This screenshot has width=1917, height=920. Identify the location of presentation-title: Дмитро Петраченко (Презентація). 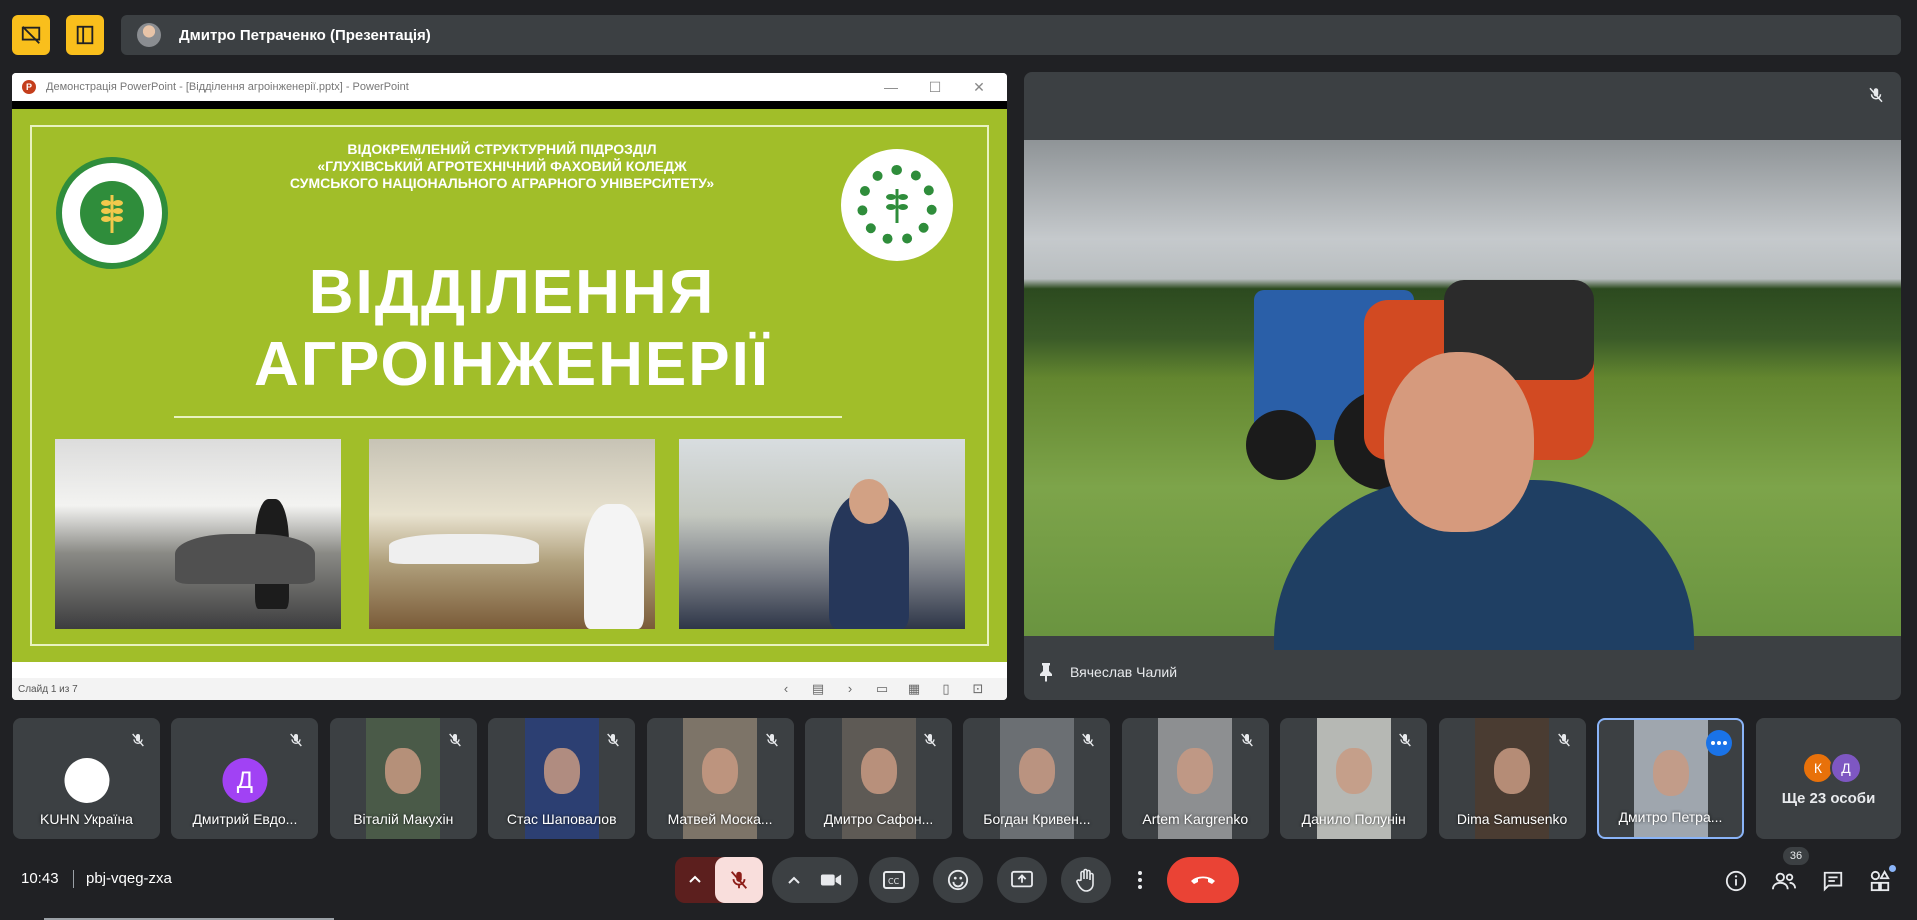
(305, 35).